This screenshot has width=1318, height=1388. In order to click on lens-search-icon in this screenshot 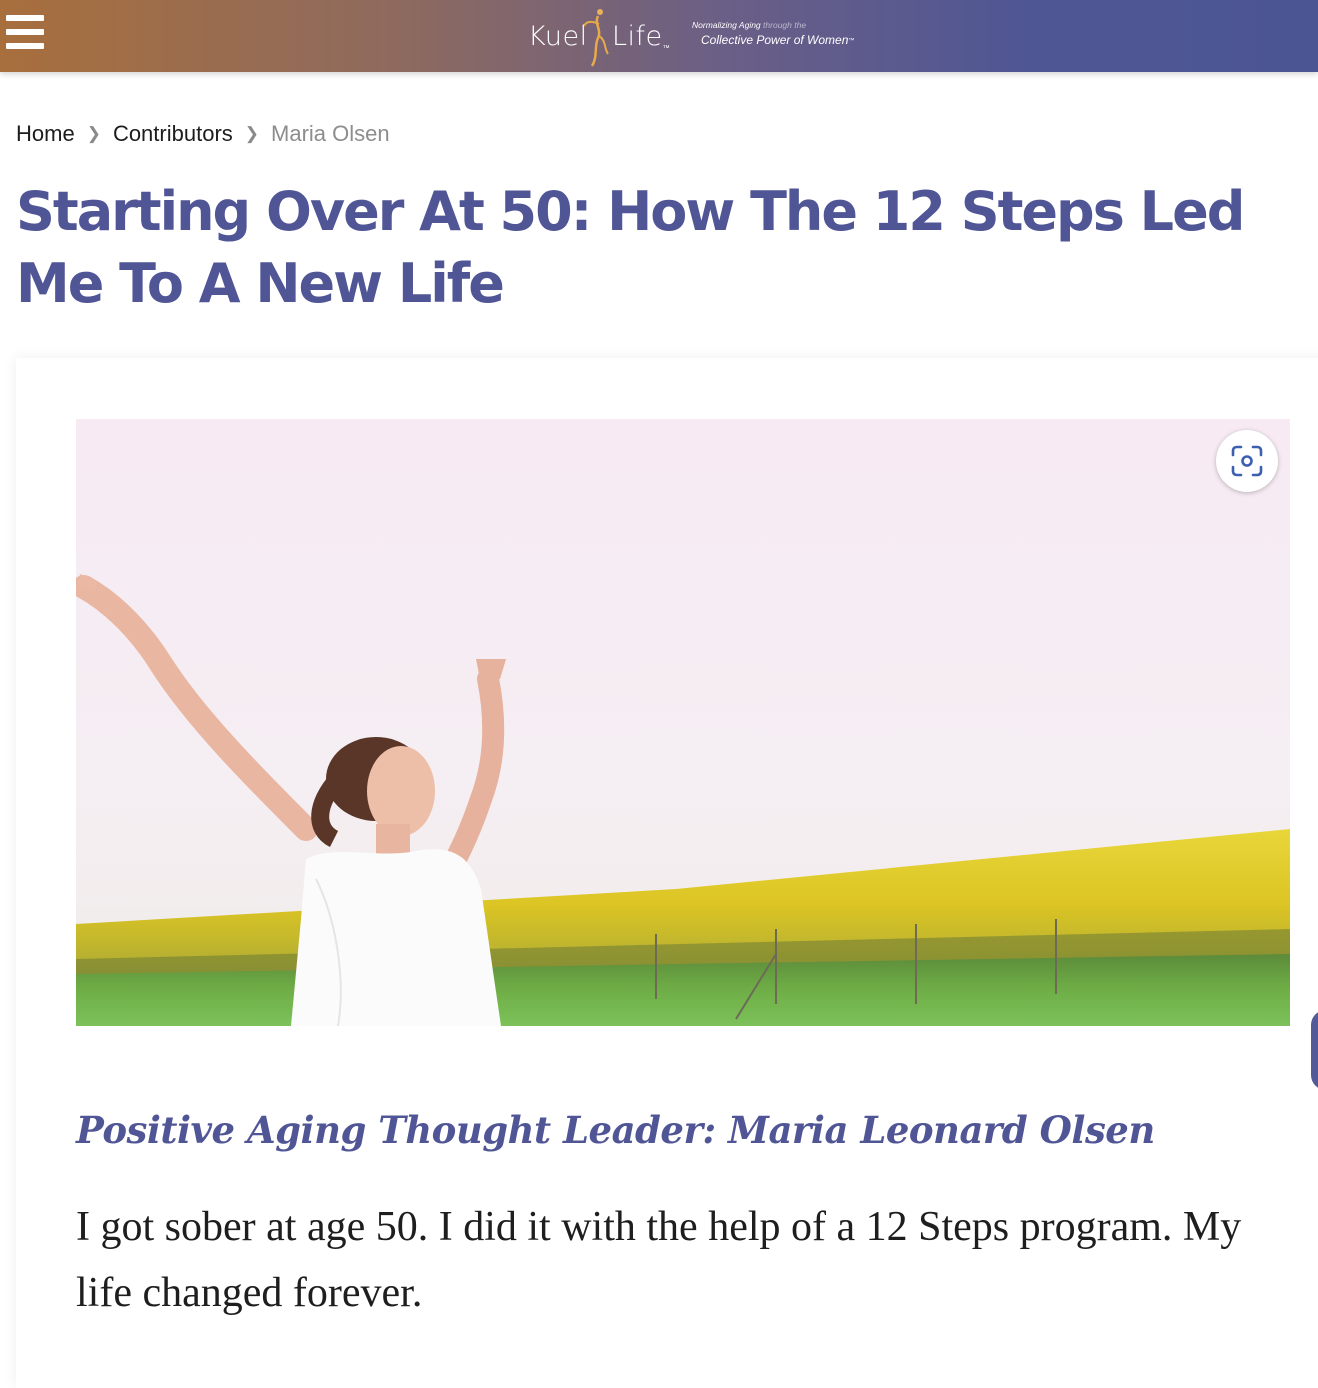, I will do `click(1247, 461)`.